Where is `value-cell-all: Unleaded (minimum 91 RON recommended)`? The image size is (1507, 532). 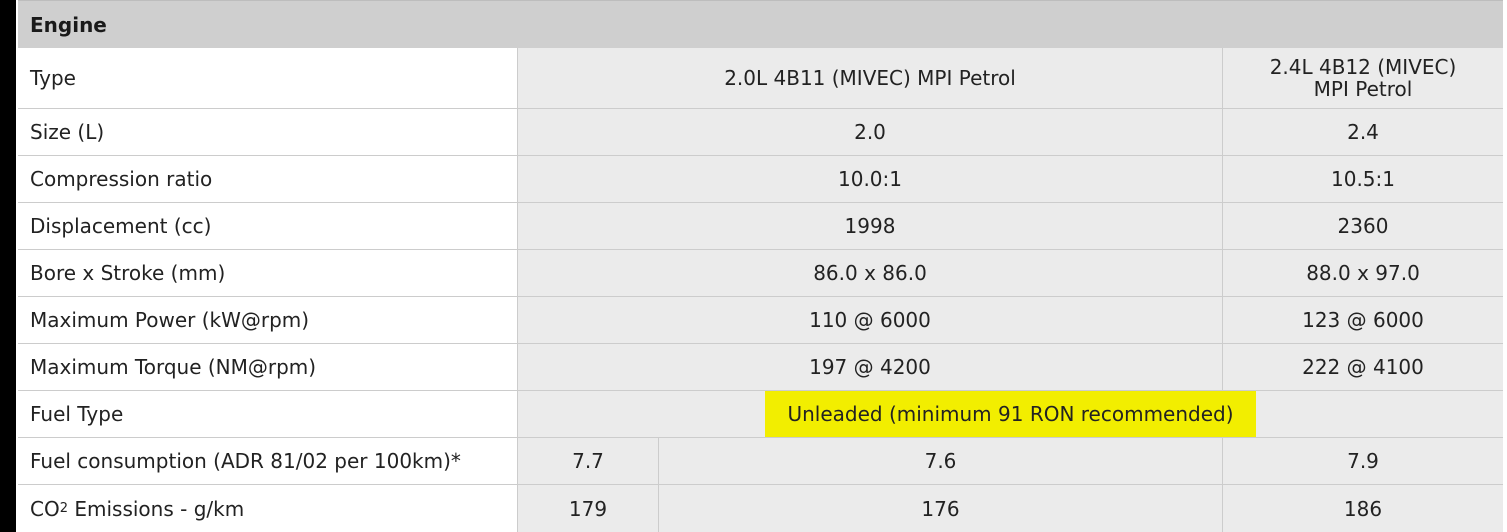
value-cell-all: Unleaded (minimum 91 RON recommended) is located at coordinates (1010, 414).